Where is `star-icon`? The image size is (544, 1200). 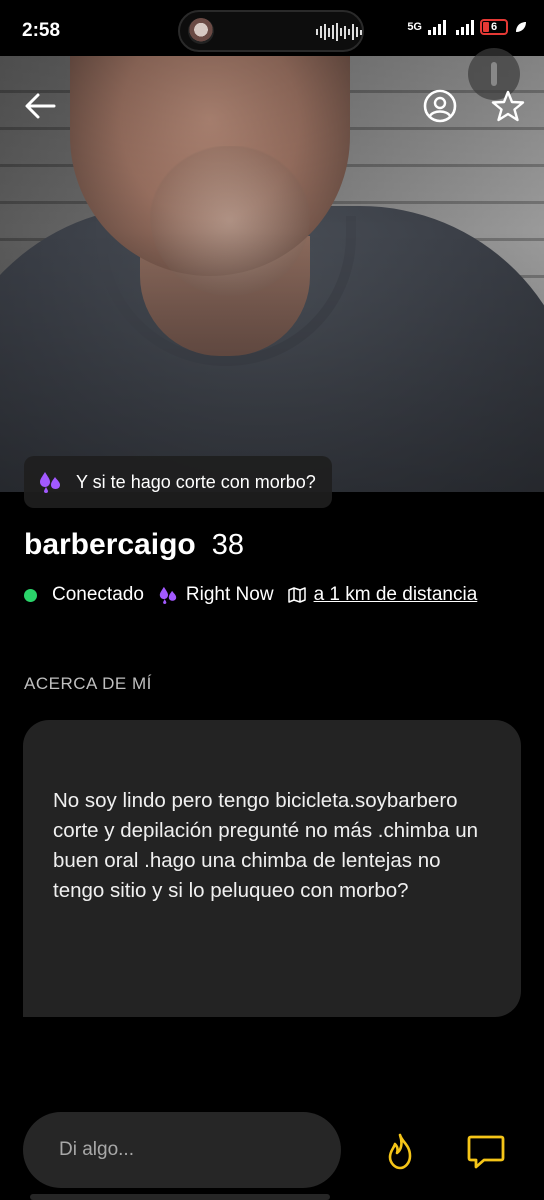
star-icon is located at coordinates (508, 106).